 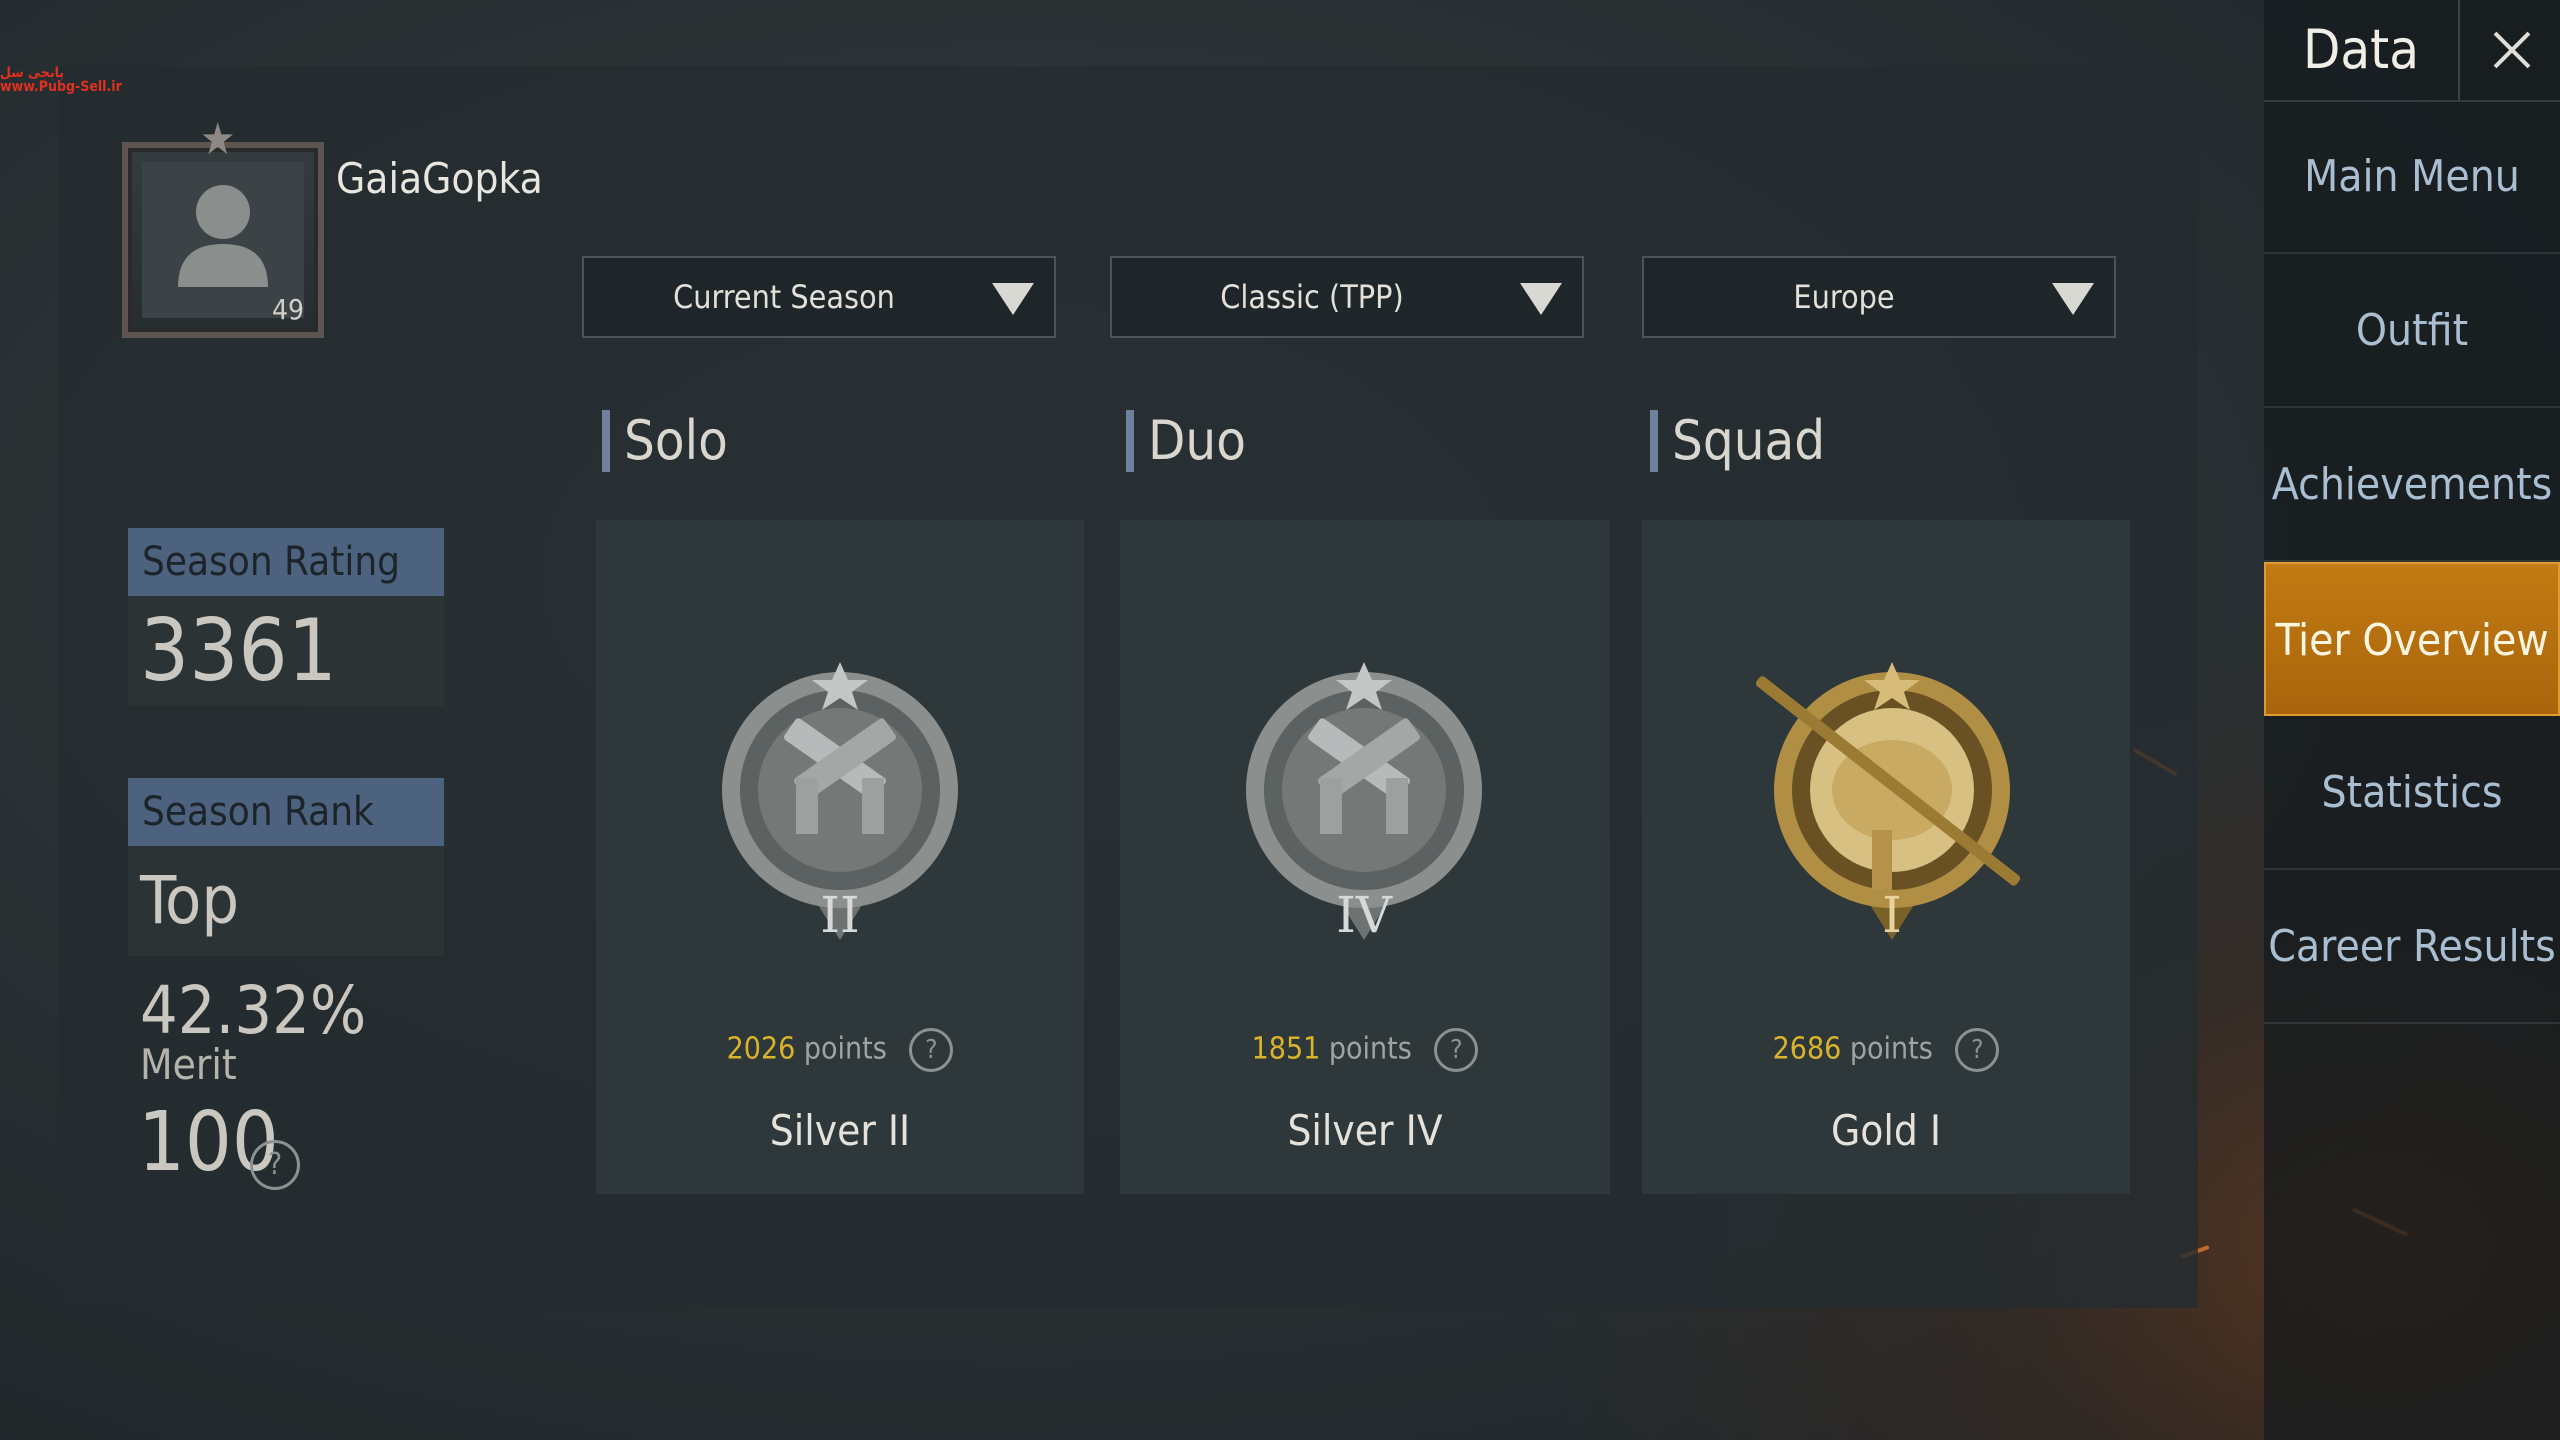 I want to click on season-dropdown: Current Season, so click(x=819, y=297).